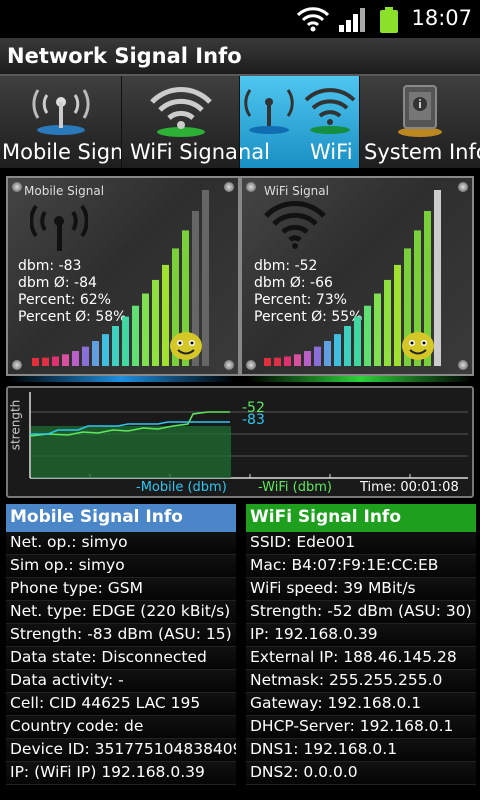  What do you see at coordinates (121, 566) in the screenshot?
I see `info-row: Sim op.: simyo` at bounding box center [121, 566].